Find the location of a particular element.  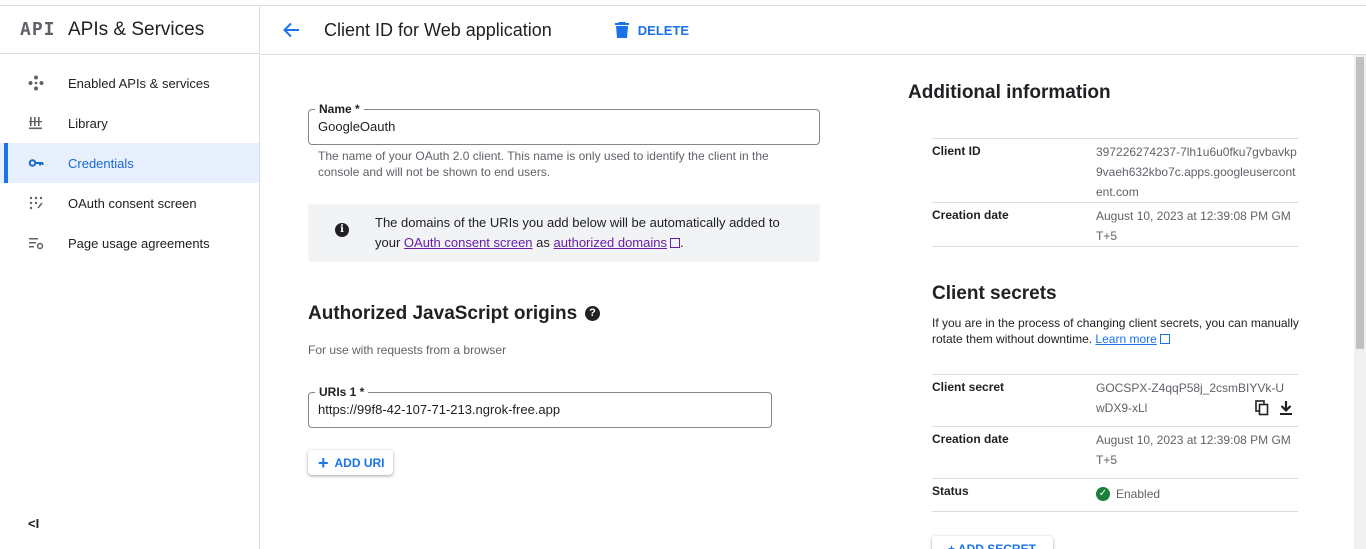

page-header: Client ID for Web application DELETE is located at coordinates (813, 30).